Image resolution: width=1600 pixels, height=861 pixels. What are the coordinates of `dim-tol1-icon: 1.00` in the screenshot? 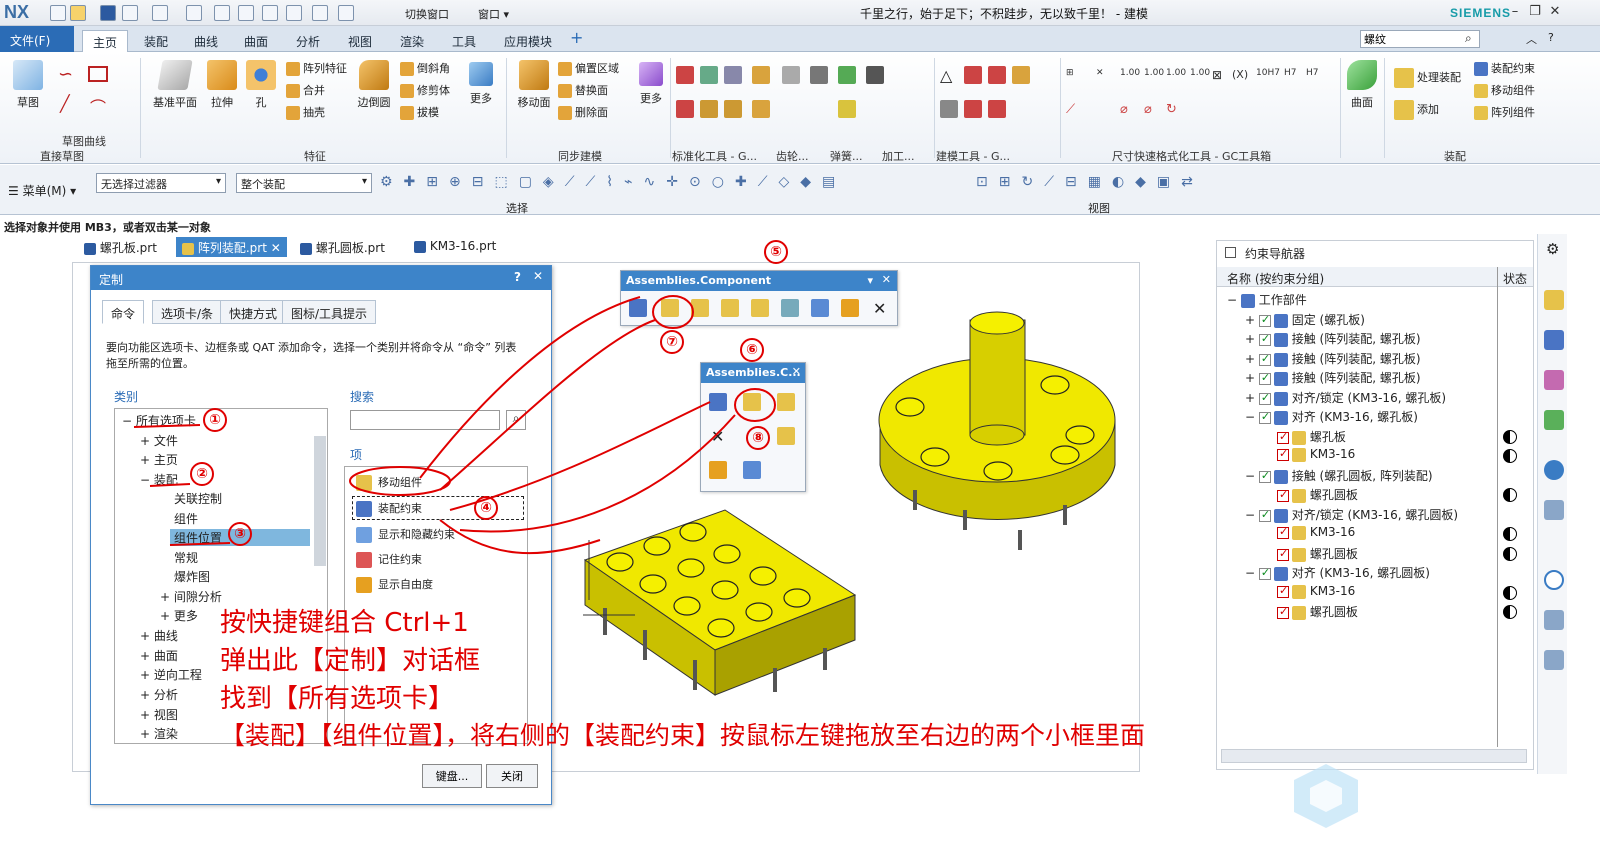 It's located at (1130, 73).